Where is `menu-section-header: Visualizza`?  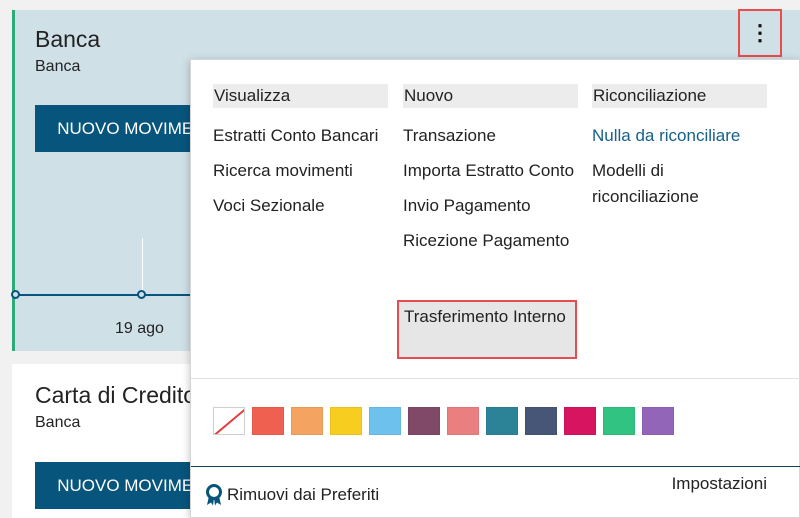
menu-section-header: Visualizza is located at coordinates (300, 96).